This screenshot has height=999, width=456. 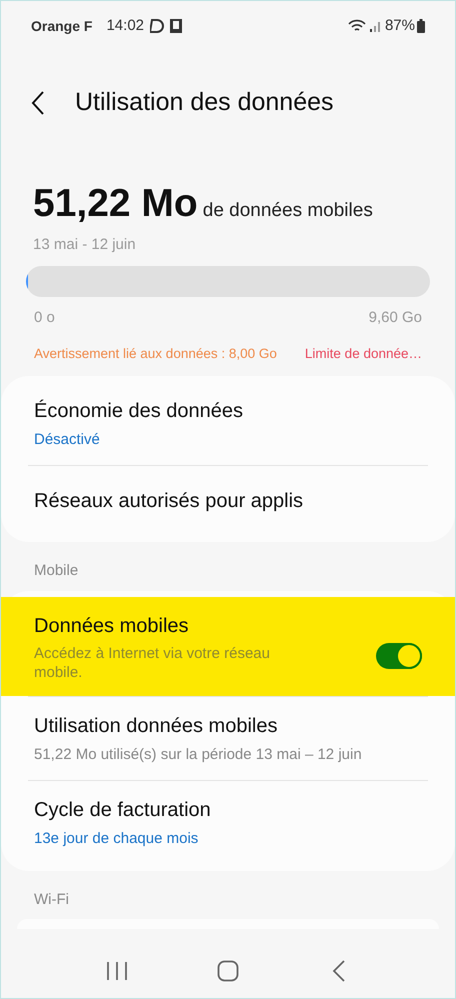 What do you see at coordinates (155, 353) in the screenshot?
I see `warning-text: Avertissement lié aux données : 8,00 Go` at bounding box center [155, 353].